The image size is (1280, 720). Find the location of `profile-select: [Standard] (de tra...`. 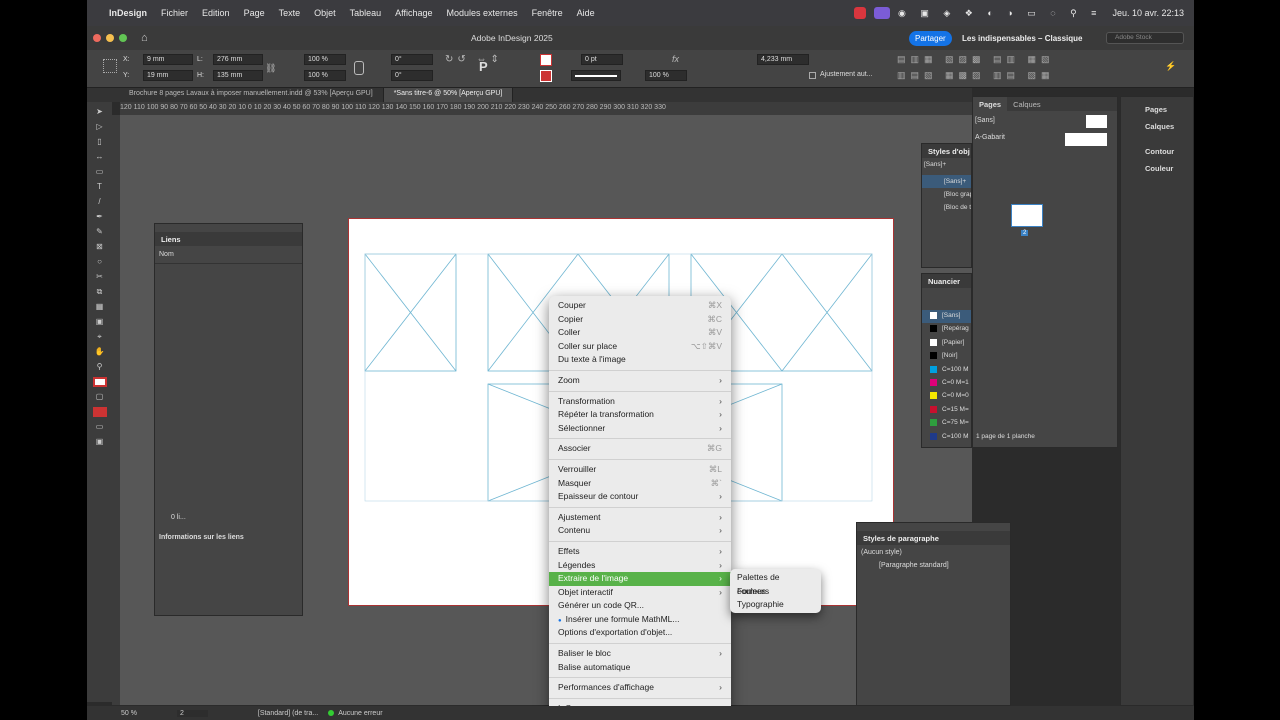

profile-select: [Standard] (de tra... is located at coordinates (288, 713).